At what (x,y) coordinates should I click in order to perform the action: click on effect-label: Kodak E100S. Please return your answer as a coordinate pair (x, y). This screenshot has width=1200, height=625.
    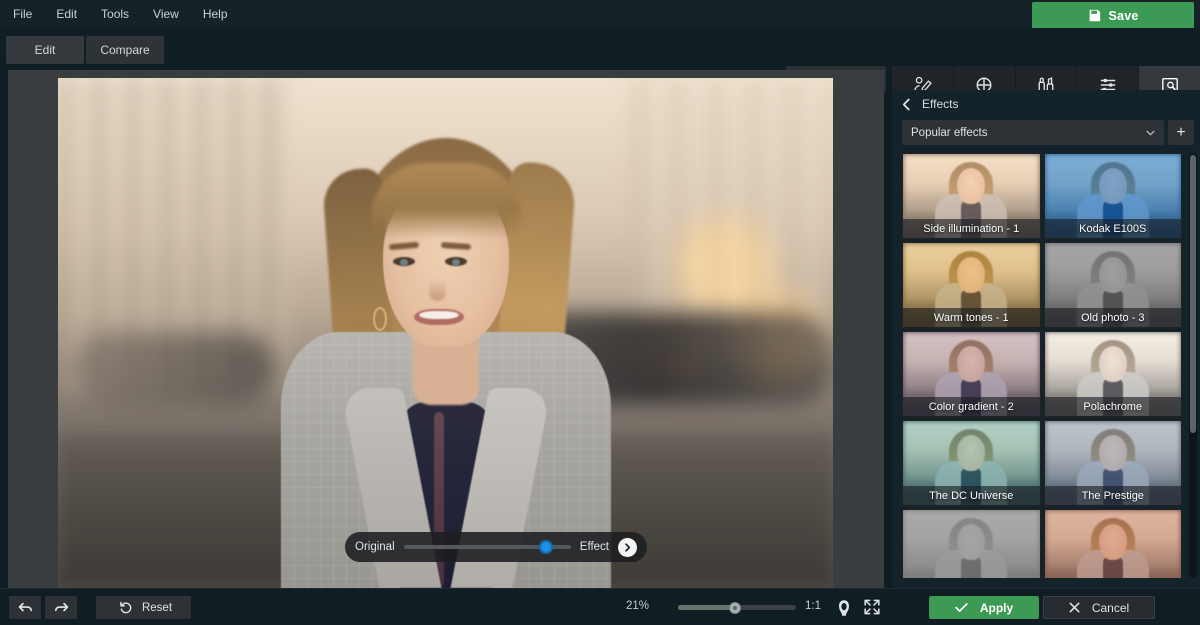
    Looking at the image, I should click on (1112, 228).